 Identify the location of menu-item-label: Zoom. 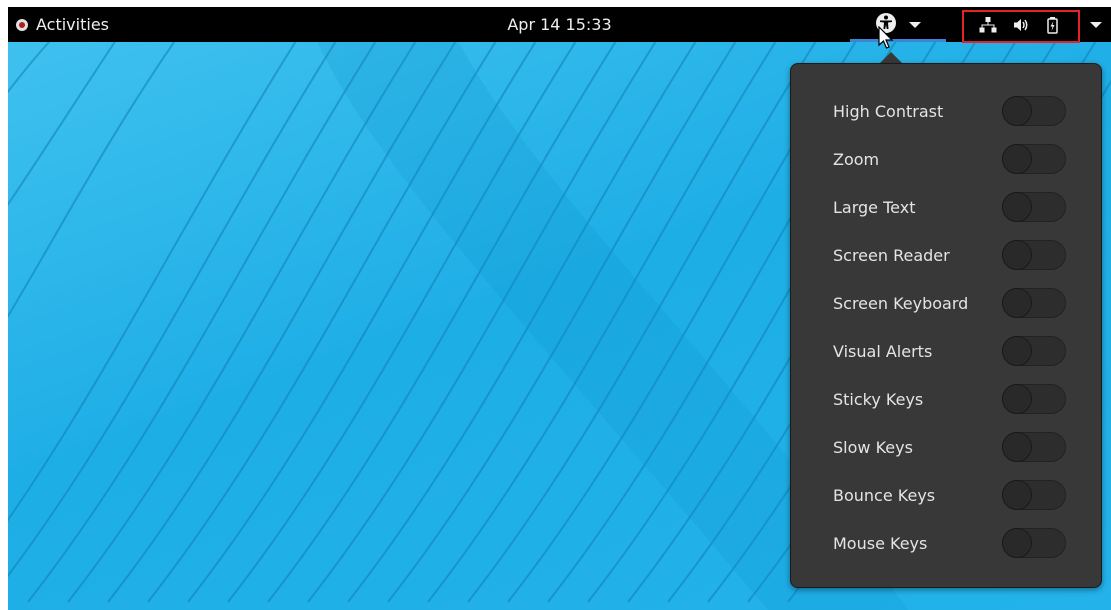
(856, 159).